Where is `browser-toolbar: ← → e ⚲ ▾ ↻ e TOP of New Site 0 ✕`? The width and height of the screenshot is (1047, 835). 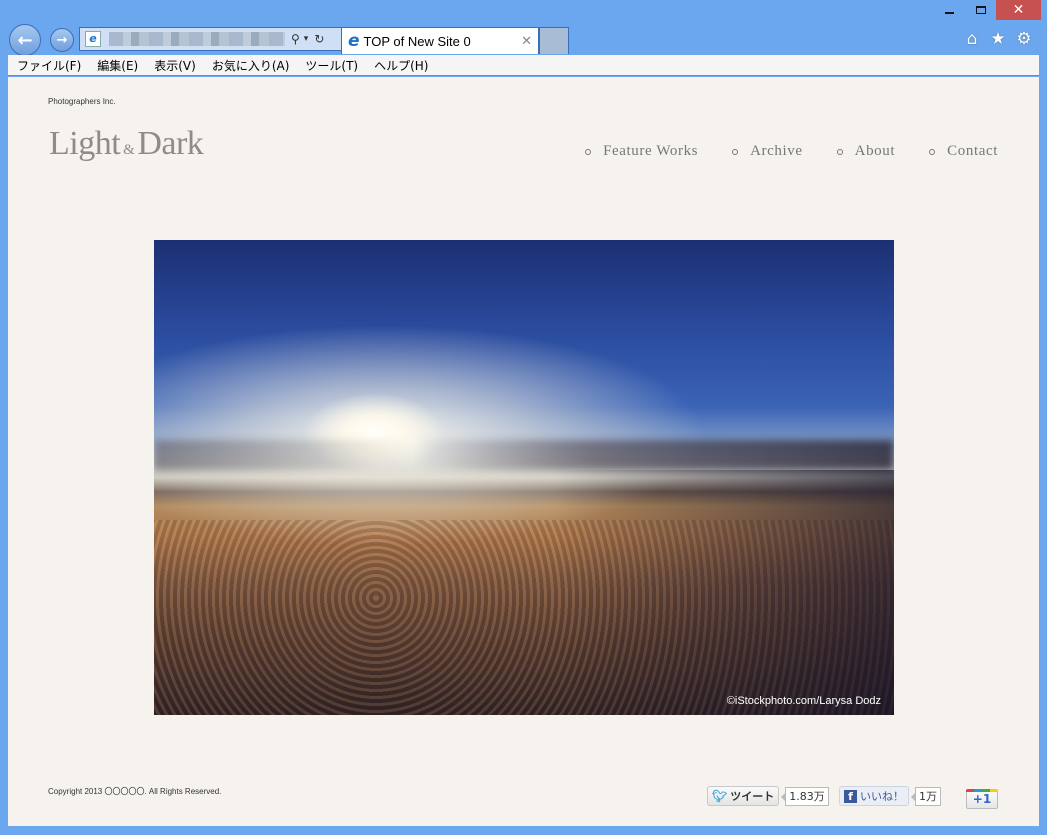
browser-toolbar: ← → e ⚲ ▾ ↻ e TOP of New Site 0 ✕ is located at coordinates (527, 40).